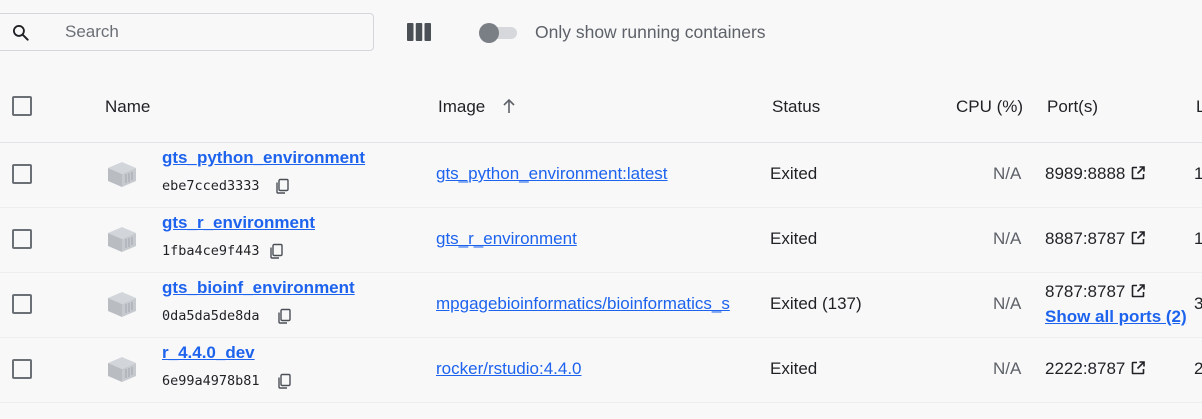  I want to click on container-name: gts_bioinf_environment, so click(258, 288).